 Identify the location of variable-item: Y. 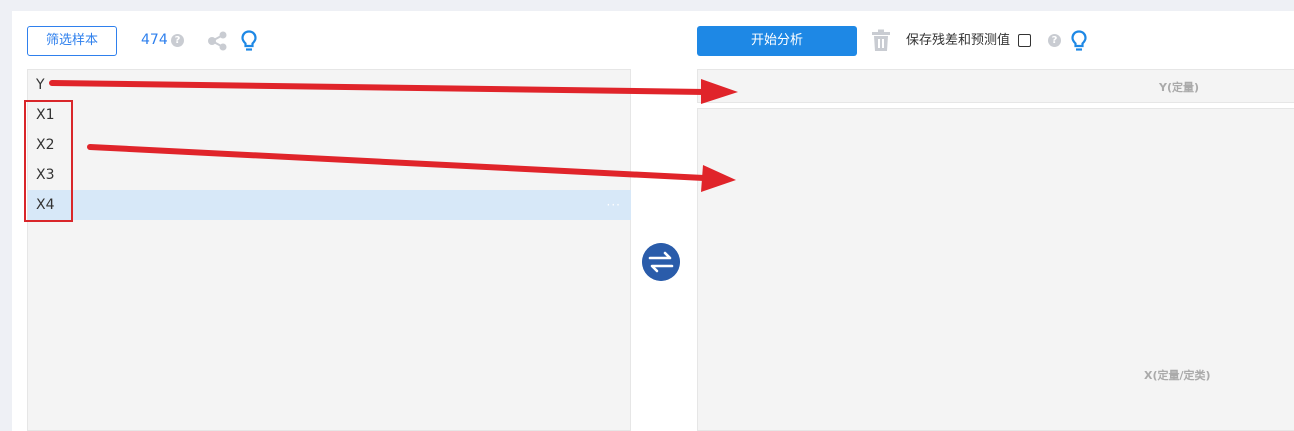
(329, 85).